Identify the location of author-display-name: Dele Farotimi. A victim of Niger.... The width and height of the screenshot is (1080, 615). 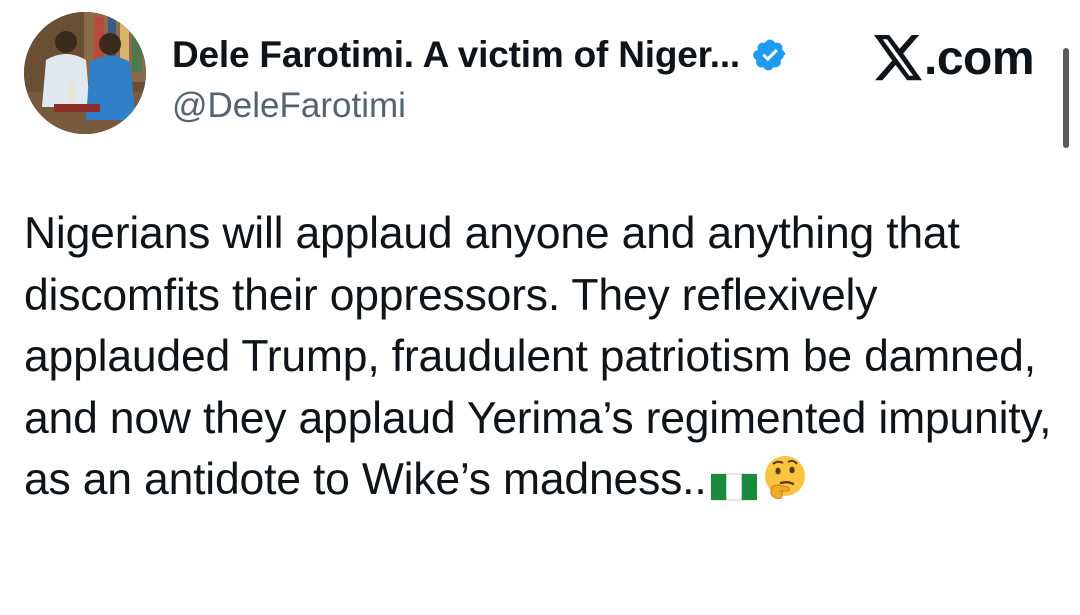
(456, 55).